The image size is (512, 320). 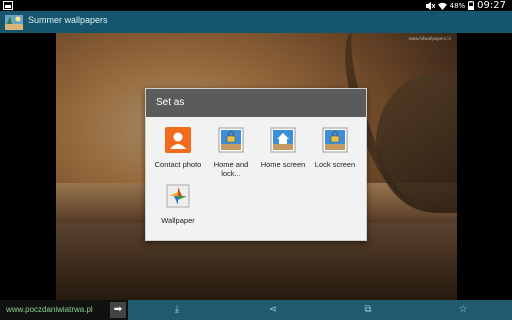 I want to click on app-title: Summer wallpapers, so click(x=68, y=20).